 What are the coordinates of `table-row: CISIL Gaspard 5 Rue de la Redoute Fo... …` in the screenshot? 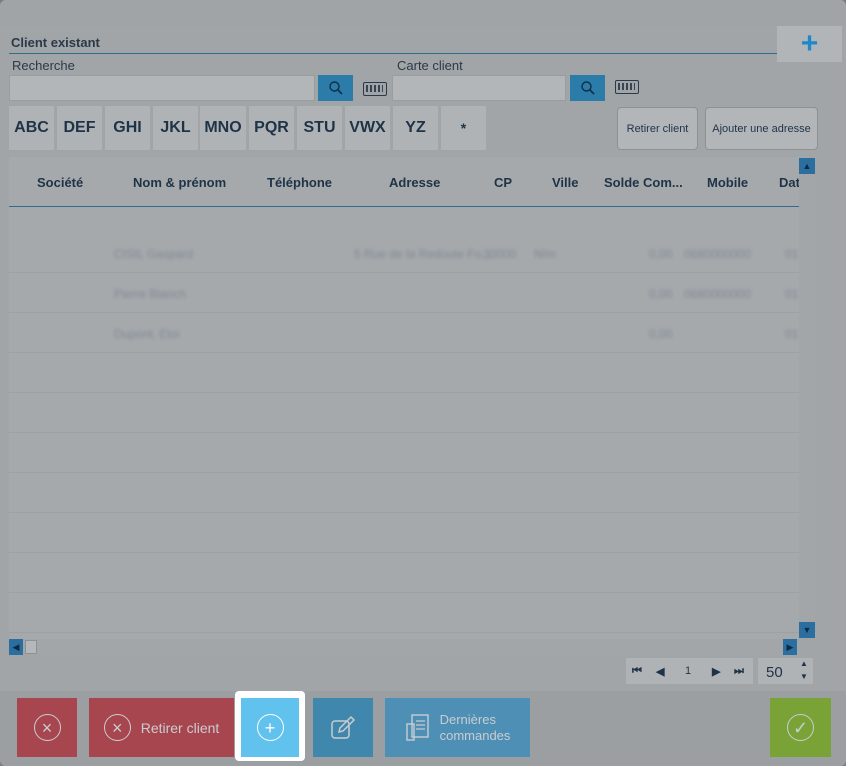 It's located at (404, 253).